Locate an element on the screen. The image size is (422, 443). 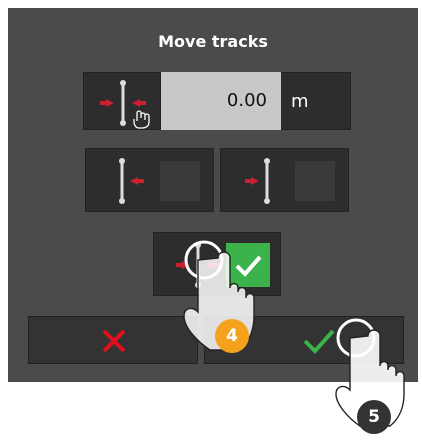
track-move-left-icon is located at coordinates (131, 181).